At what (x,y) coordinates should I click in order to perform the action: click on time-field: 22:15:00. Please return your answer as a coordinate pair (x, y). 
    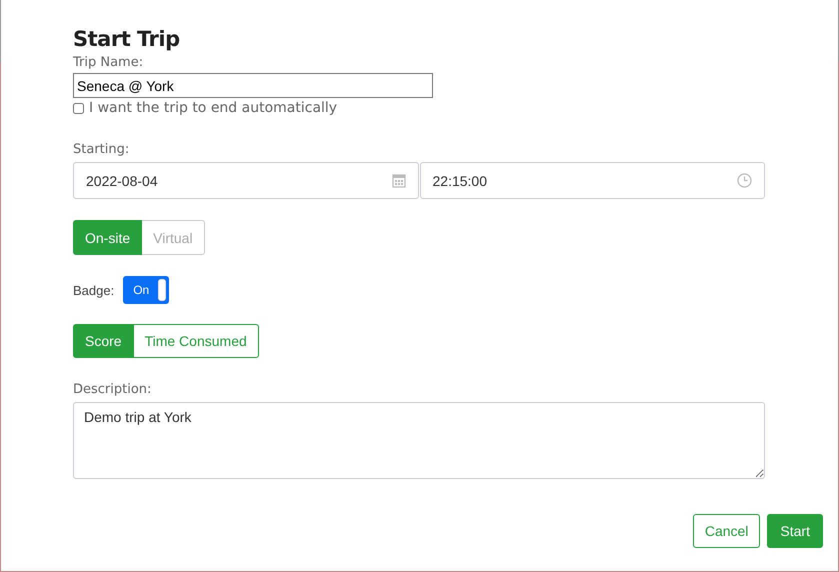
    Looking at the image, I should click on (592, 180).